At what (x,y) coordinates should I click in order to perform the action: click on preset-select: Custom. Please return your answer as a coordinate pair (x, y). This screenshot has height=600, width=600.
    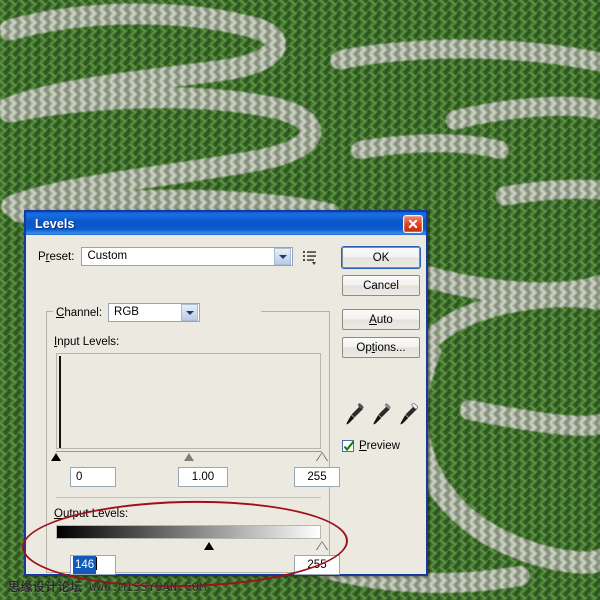
    Looking at the image, I should click on (187, 256).